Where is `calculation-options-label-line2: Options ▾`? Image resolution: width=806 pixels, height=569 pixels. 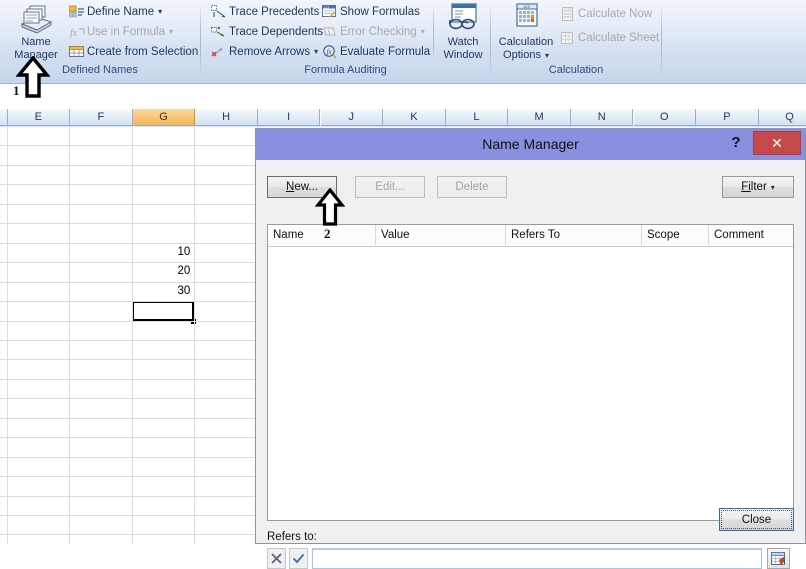 calculation-options-label-line2: Options ▾ is located at coordinates (526, 55).